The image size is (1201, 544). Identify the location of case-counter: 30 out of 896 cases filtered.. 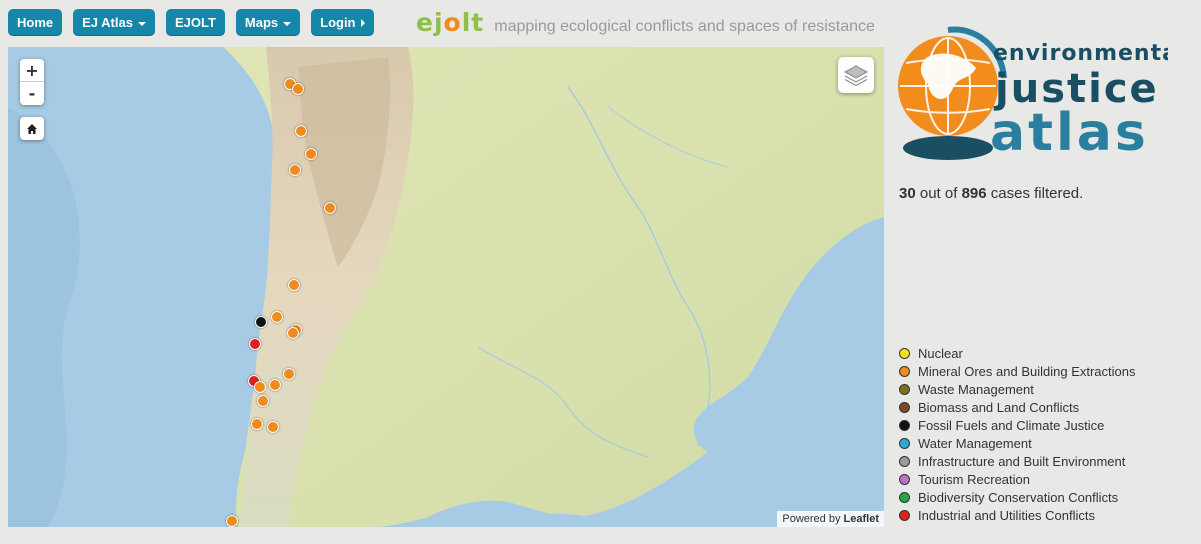
(991, 193).